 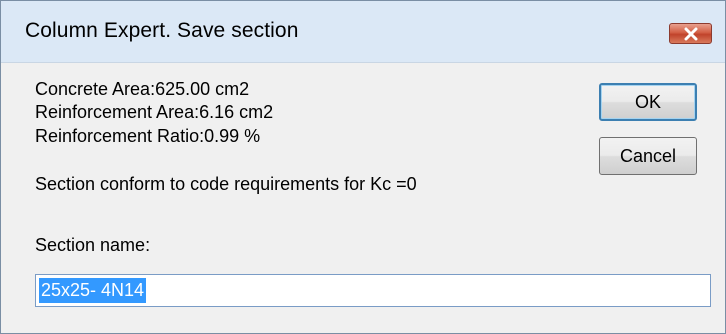 I want to click on concrete-area-text: Concrete Area:625.00 cm2, so click(x=142, y=89).